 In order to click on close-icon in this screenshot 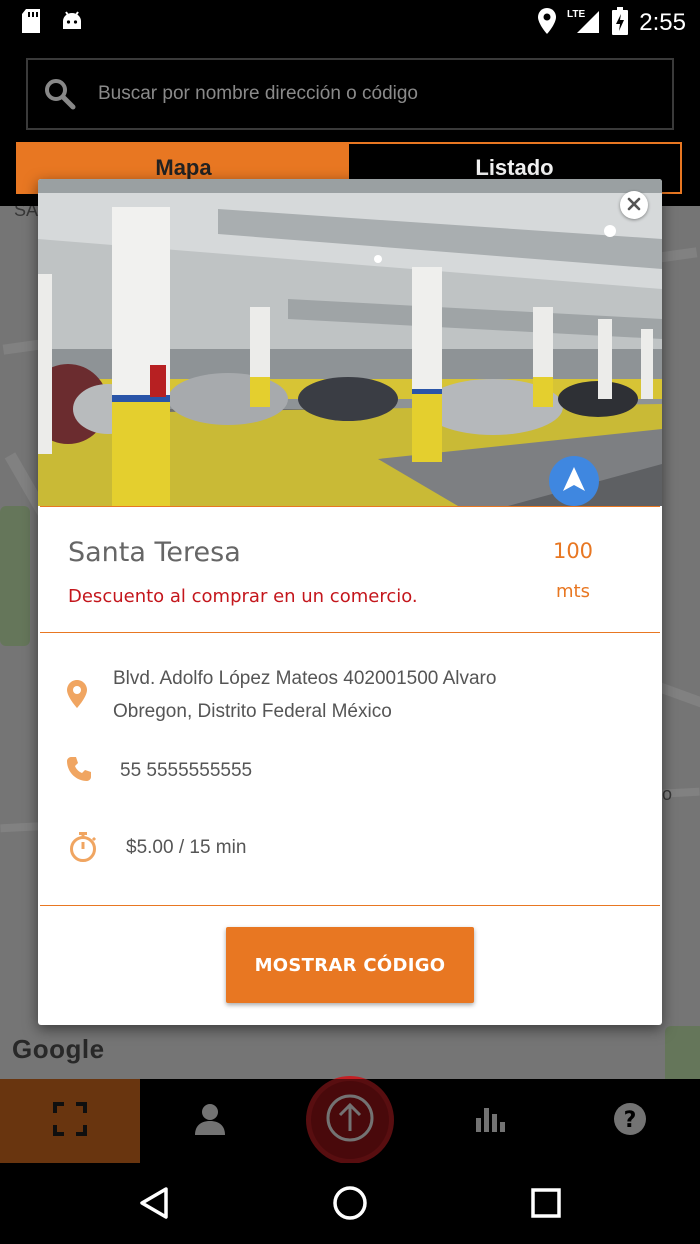, I will do `click(634, 205)`.